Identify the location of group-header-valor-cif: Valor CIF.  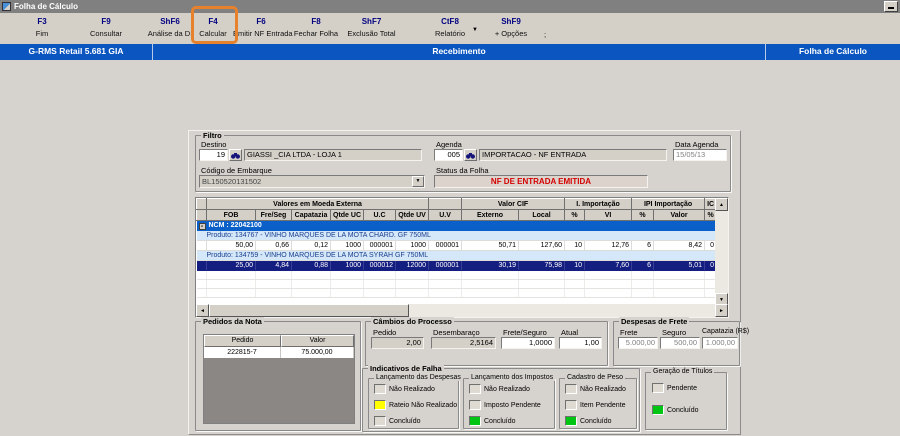
(513, 204).